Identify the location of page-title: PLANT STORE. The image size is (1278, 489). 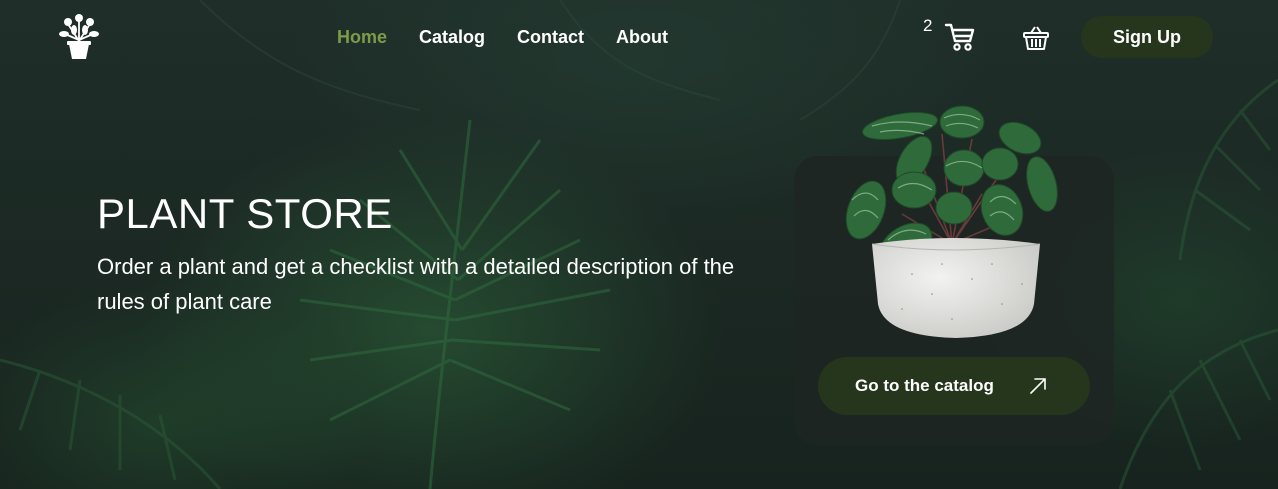
(245, 213).